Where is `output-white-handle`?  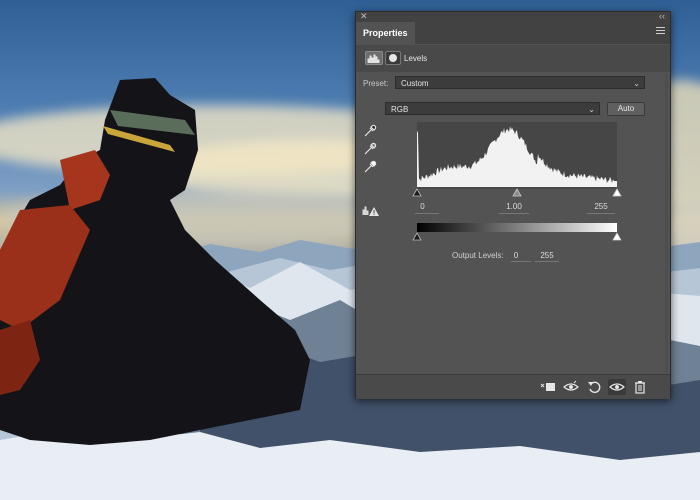 output-white-handle is located at coordinates (617, 236).